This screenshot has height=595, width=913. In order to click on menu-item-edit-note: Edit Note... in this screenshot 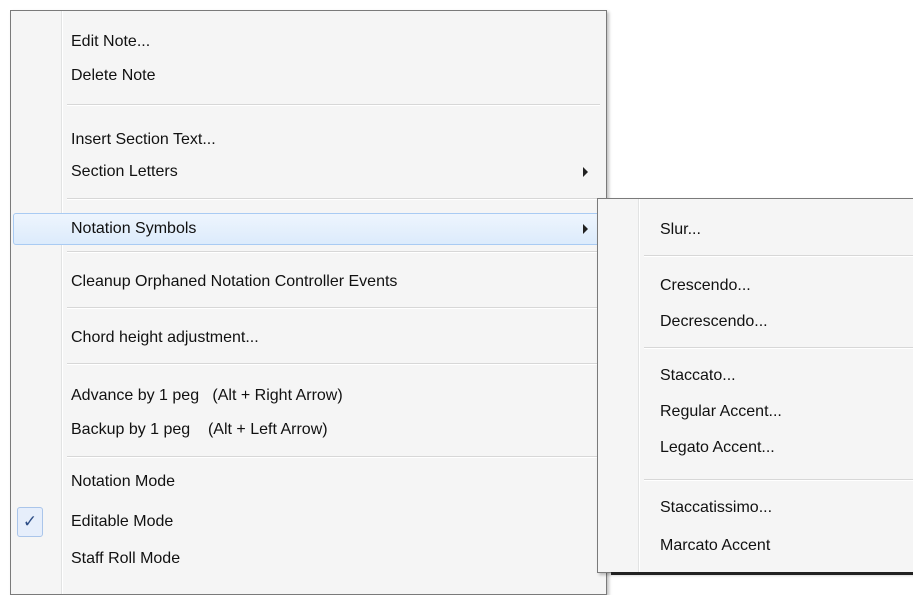, I will do `click(308, 42)`.